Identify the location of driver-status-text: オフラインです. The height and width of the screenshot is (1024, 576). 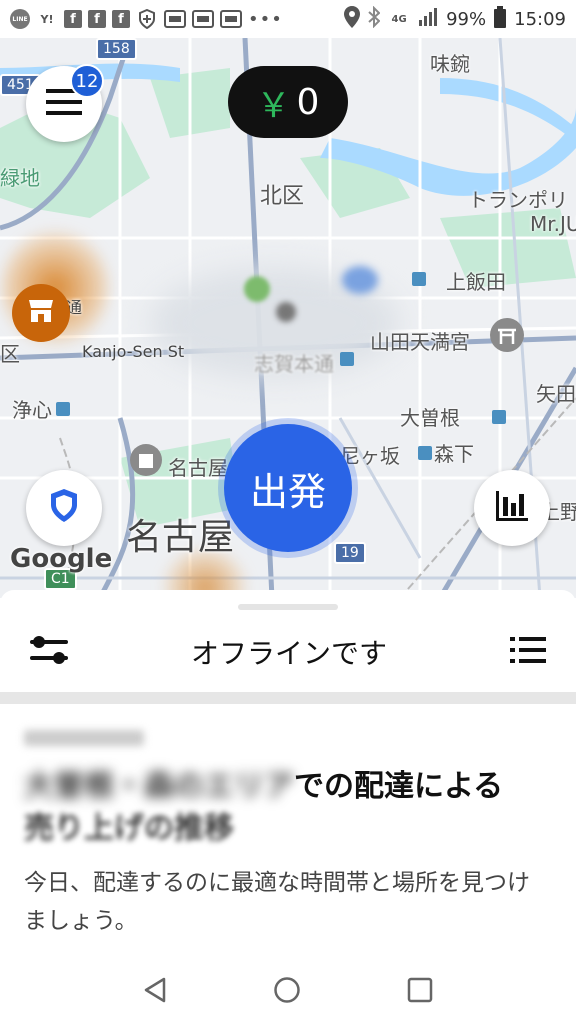
(288, 653).